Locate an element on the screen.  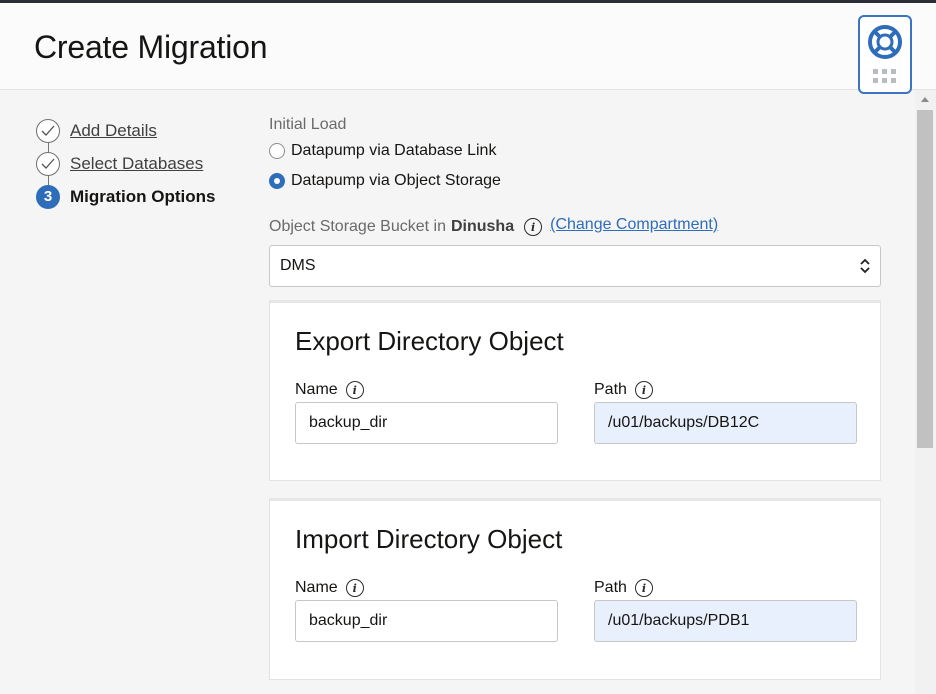
import-path-label: Path i is located at coordinates (623, 588).